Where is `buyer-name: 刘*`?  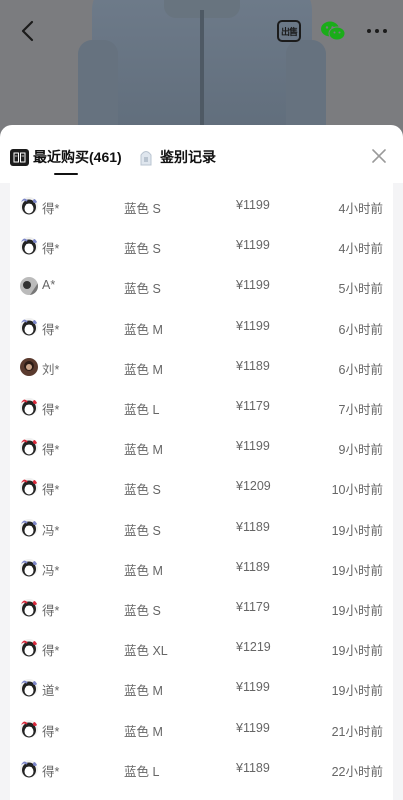 buyer-name: 刘* is located at coordinates (51, 369).